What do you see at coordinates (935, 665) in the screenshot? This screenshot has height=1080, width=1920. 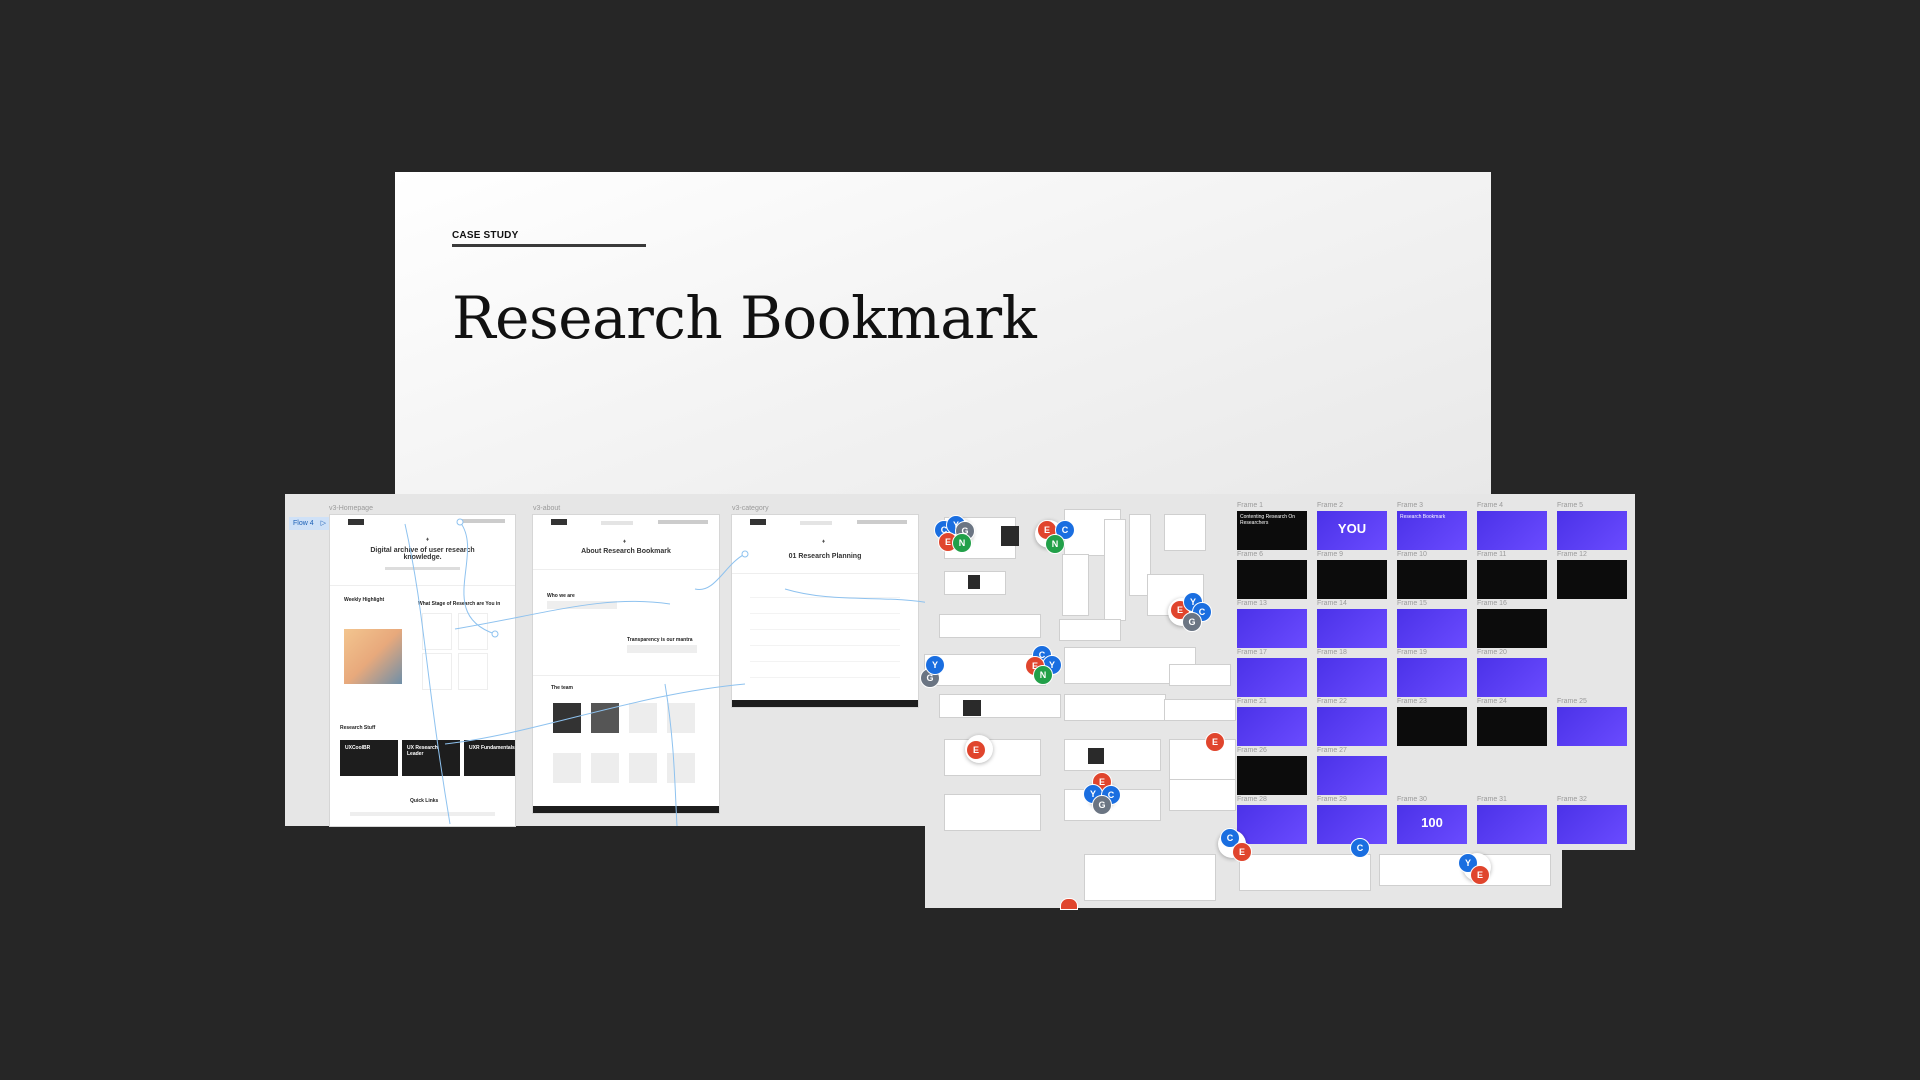 I see `avatar: Y` at bounding box center [935, 665].